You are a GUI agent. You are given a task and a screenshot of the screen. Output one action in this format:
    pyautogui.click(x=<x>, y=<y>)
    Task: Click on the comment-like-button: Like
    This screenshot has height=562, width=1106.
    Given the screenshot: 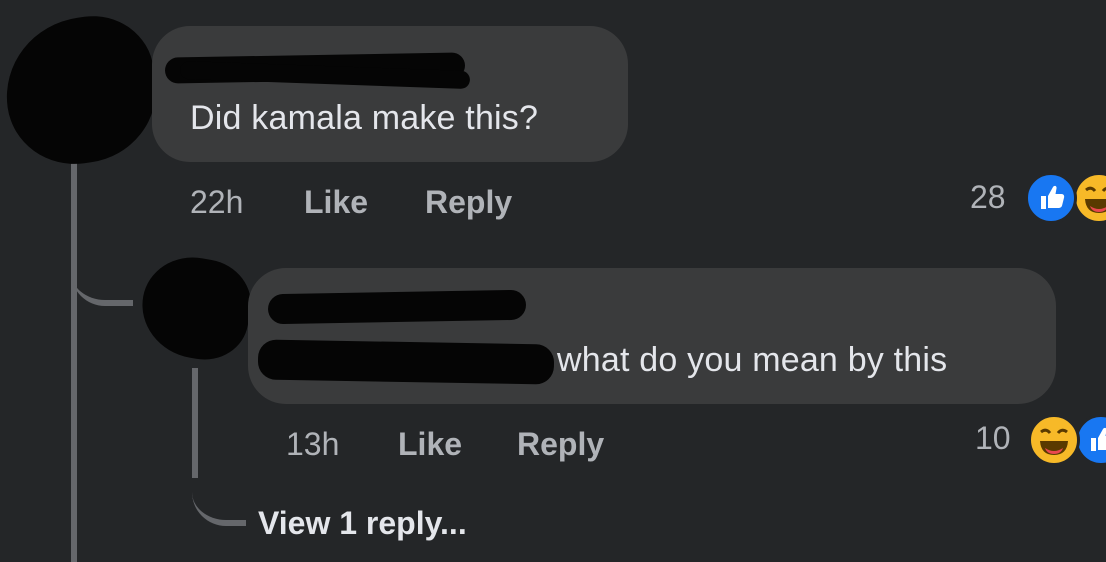 What is the action you would take?
    pyautogui.click(x=336, y=202)
    